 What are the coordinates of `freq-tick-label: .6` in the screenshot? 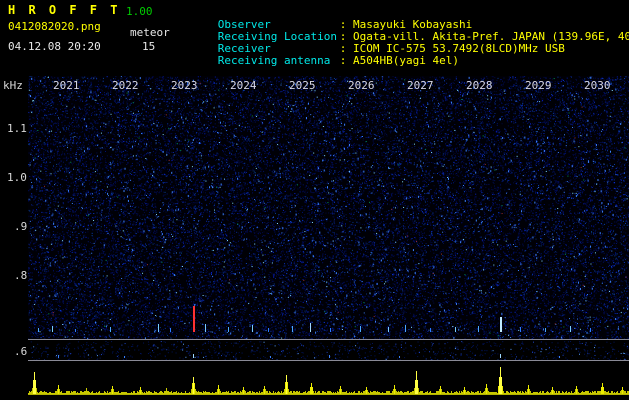 It's located at (21, 351).